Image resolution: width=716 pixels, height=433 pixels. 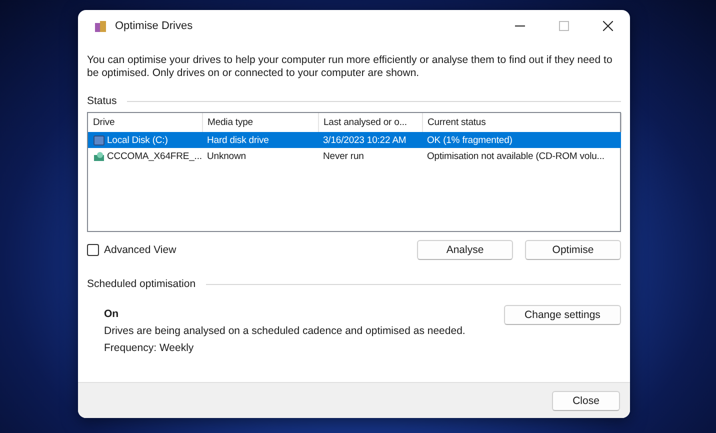 I want to click on checkbox, so click(x=93, y=250).